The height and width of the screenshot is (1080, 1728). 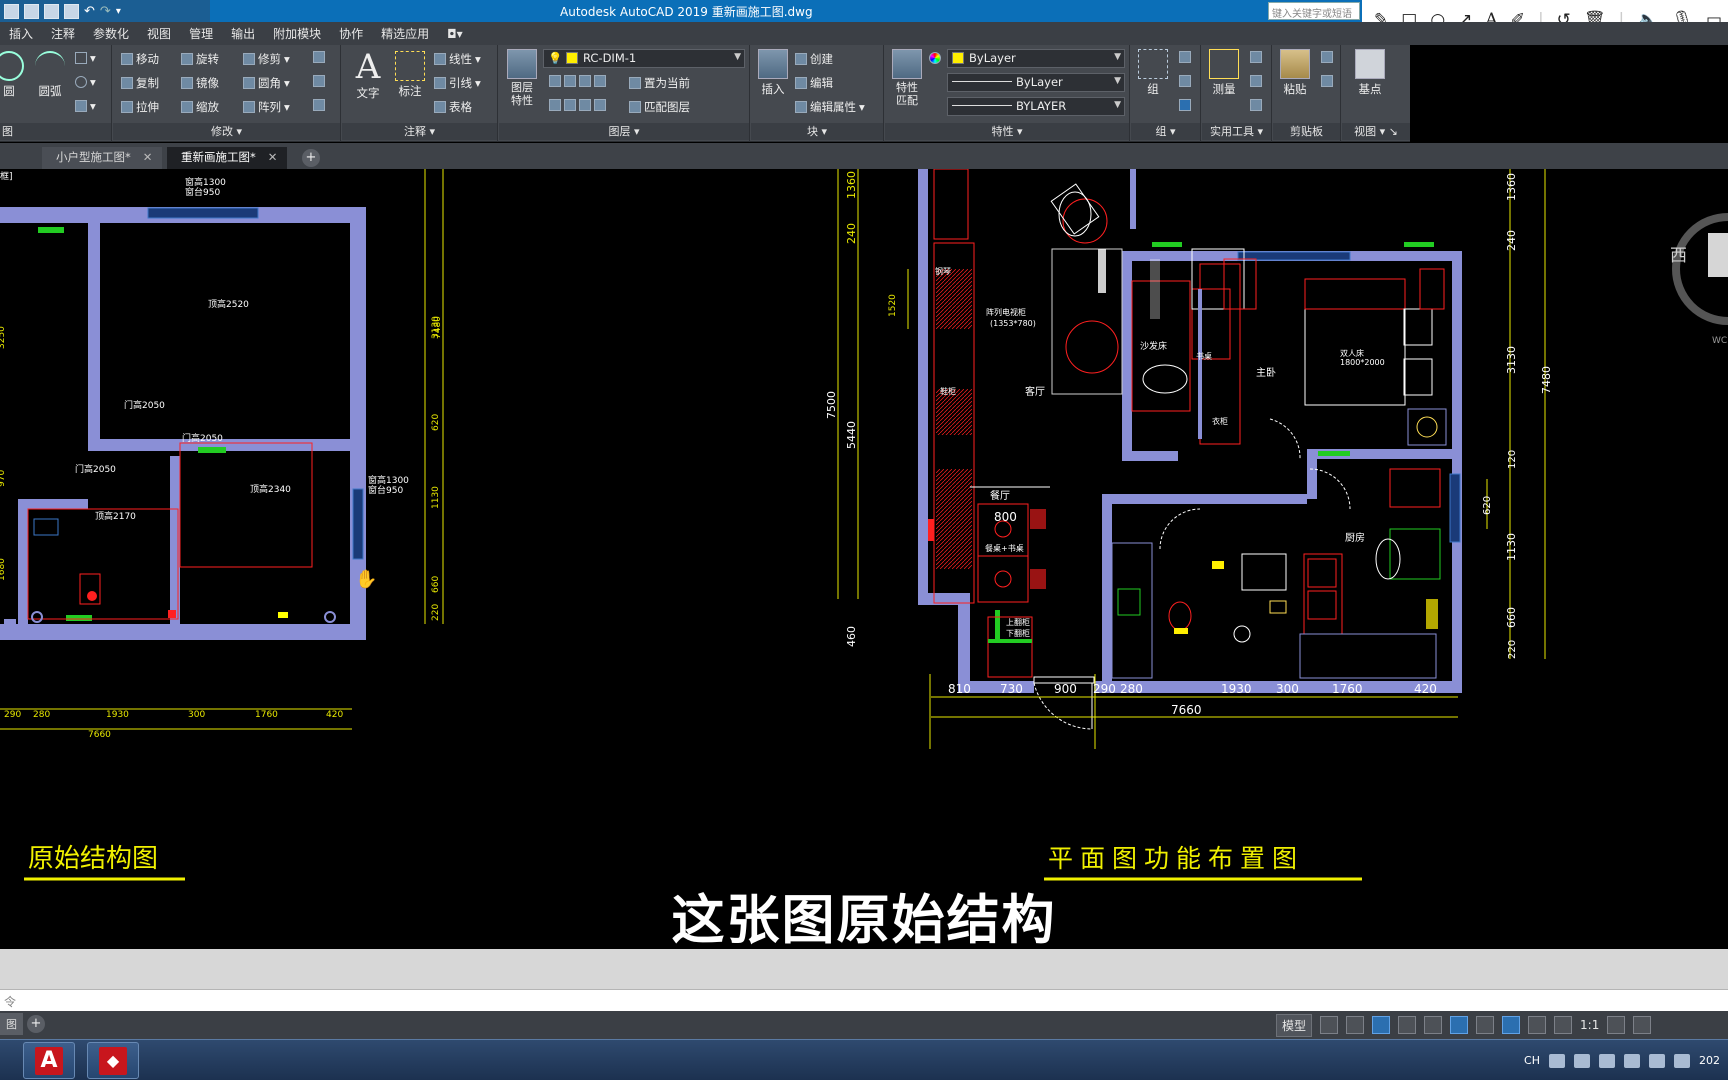 What do you see at coordinates (111, 33) in the screenshot?
I see `tab-parametric: 参数化` at bounding box center [111, 33].